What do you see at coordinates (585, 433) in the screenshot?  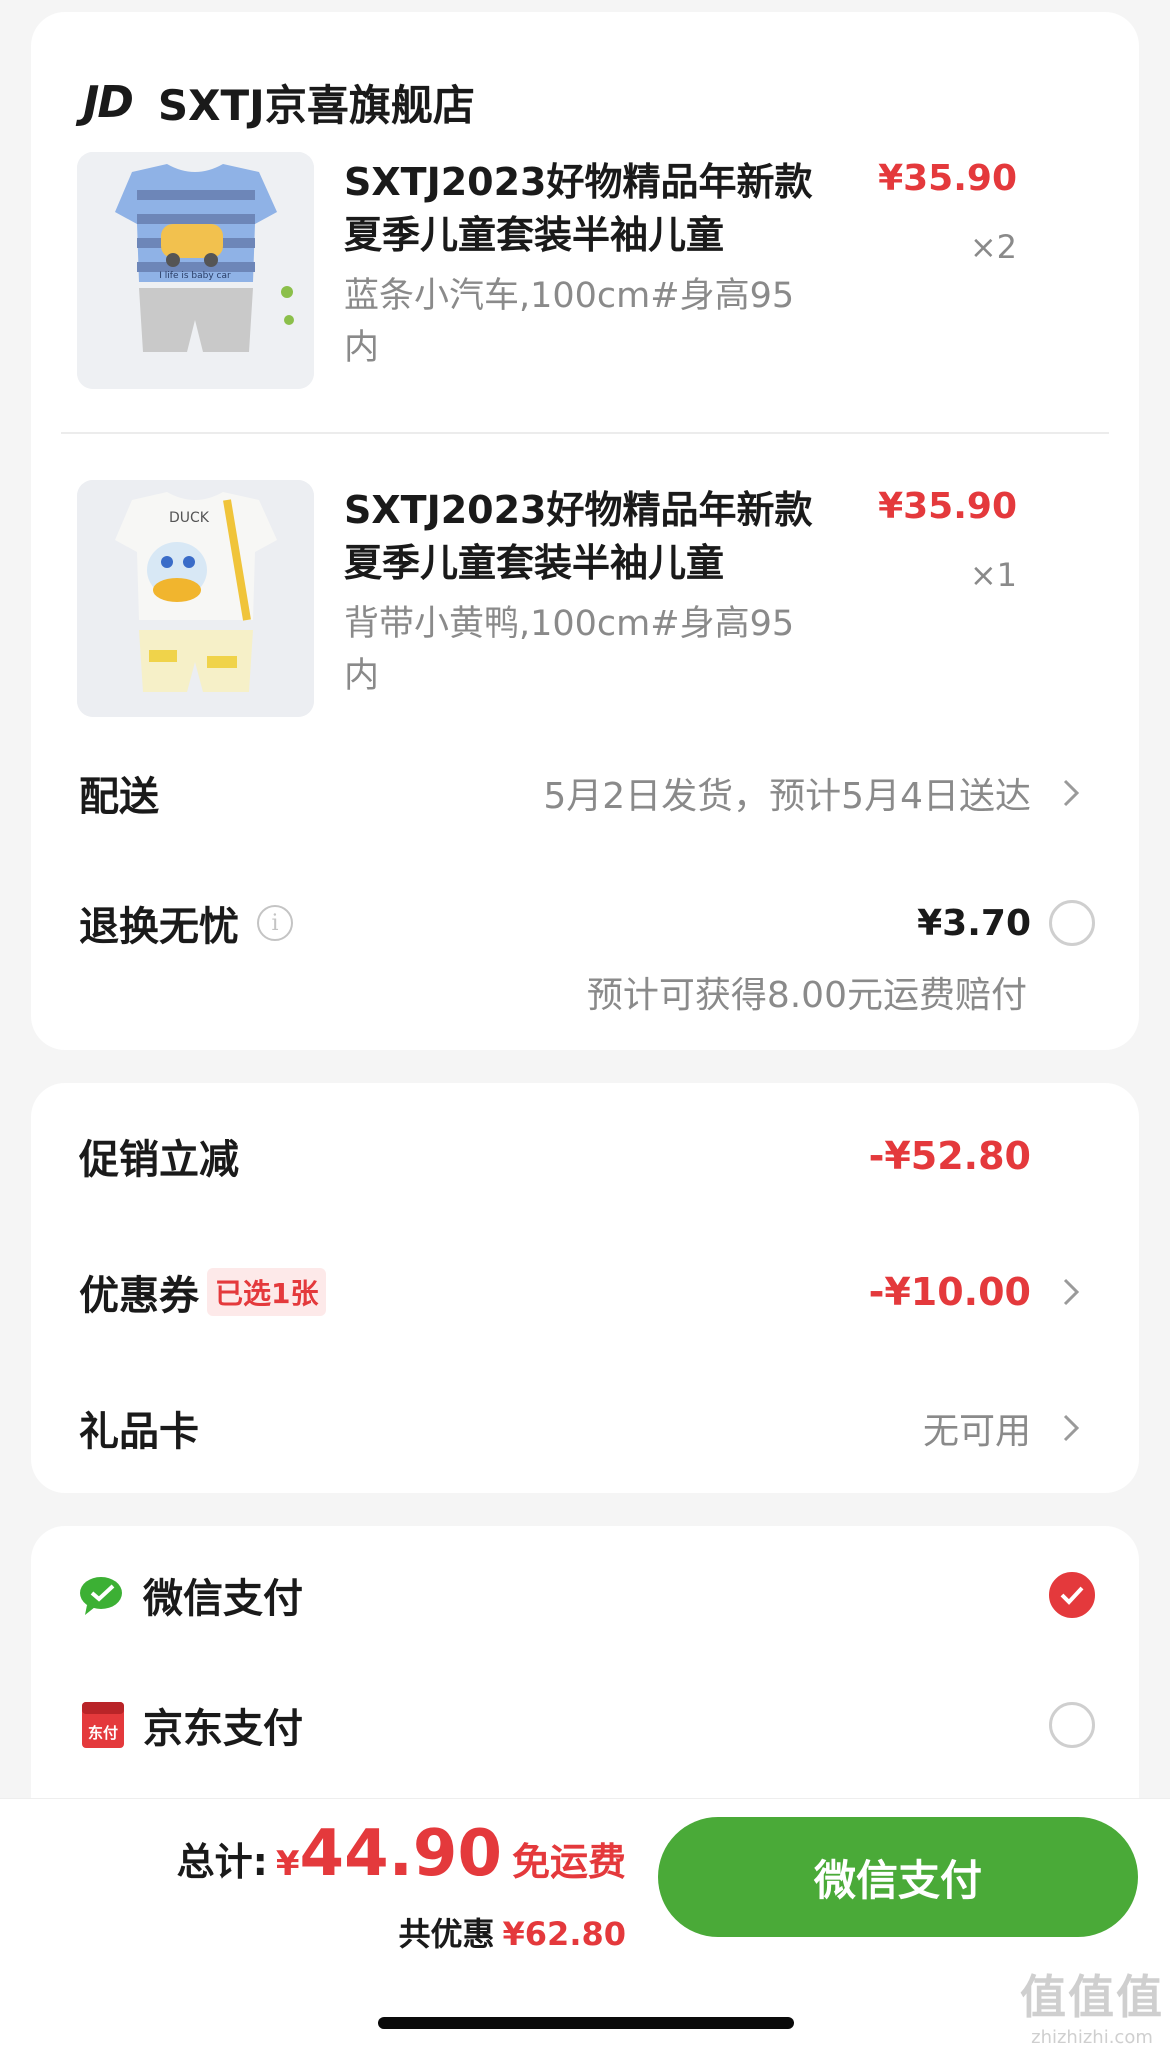 I see `divider` at bounding box center [585, 433].